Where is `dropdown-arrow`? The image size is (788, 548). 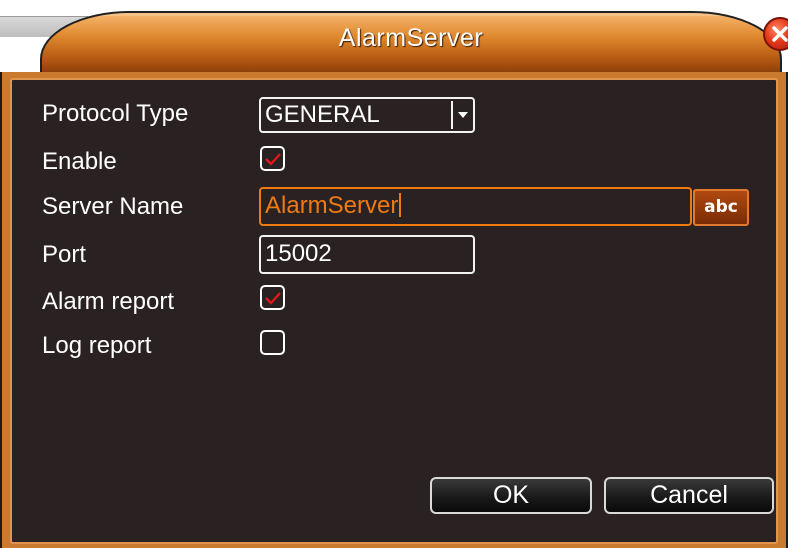
dropdown-arrow is located at coordinates (461, 115).